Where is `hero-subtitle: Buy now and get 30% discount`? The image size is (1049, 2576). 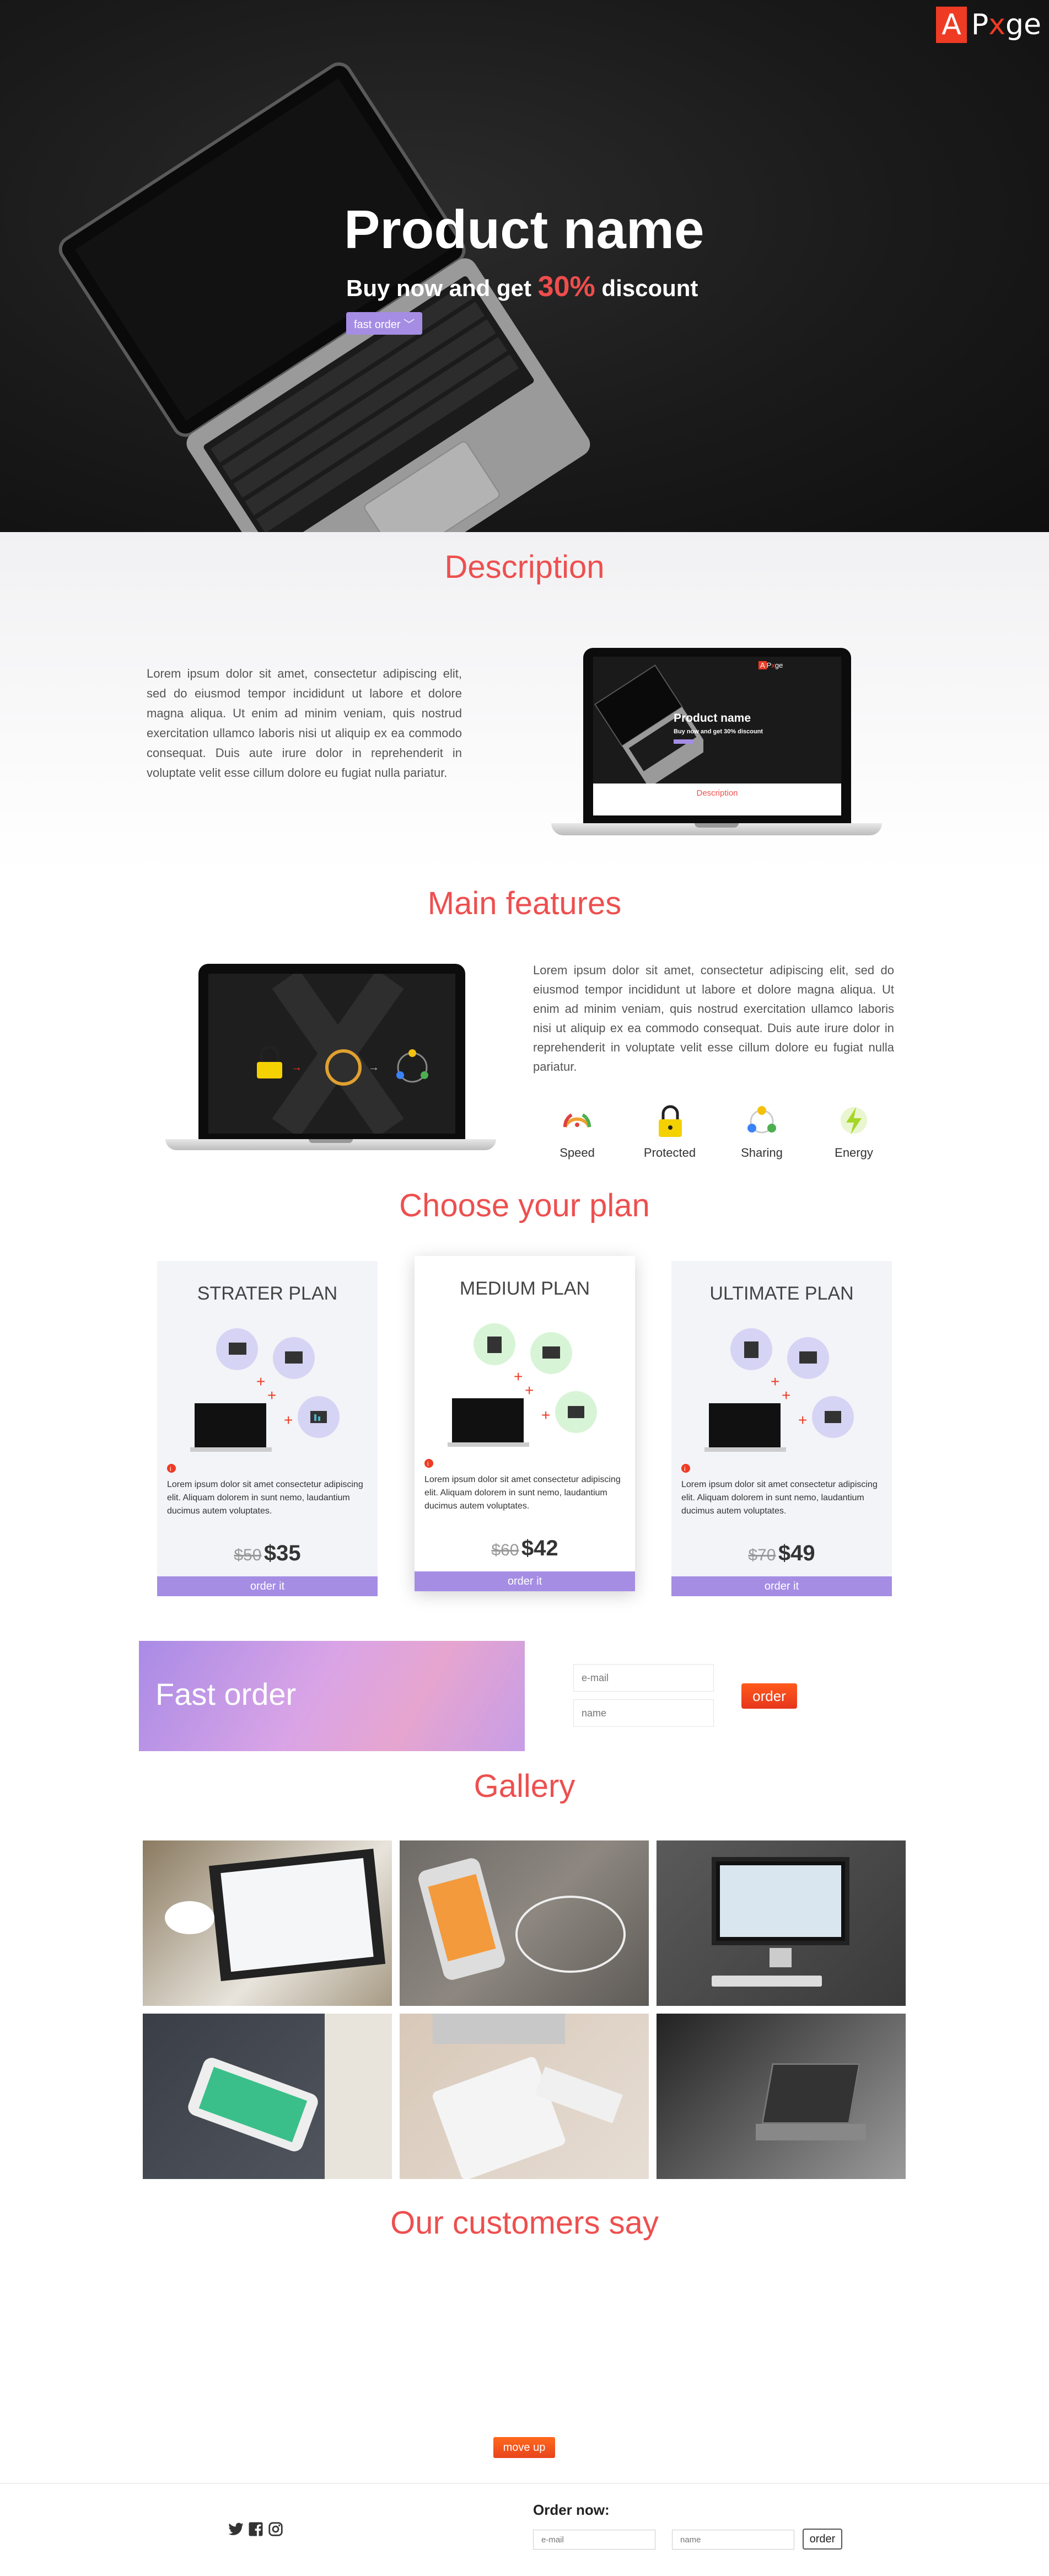 hero-subtitle: Buy now and get 30% discount is located at coordinates (522, 286).